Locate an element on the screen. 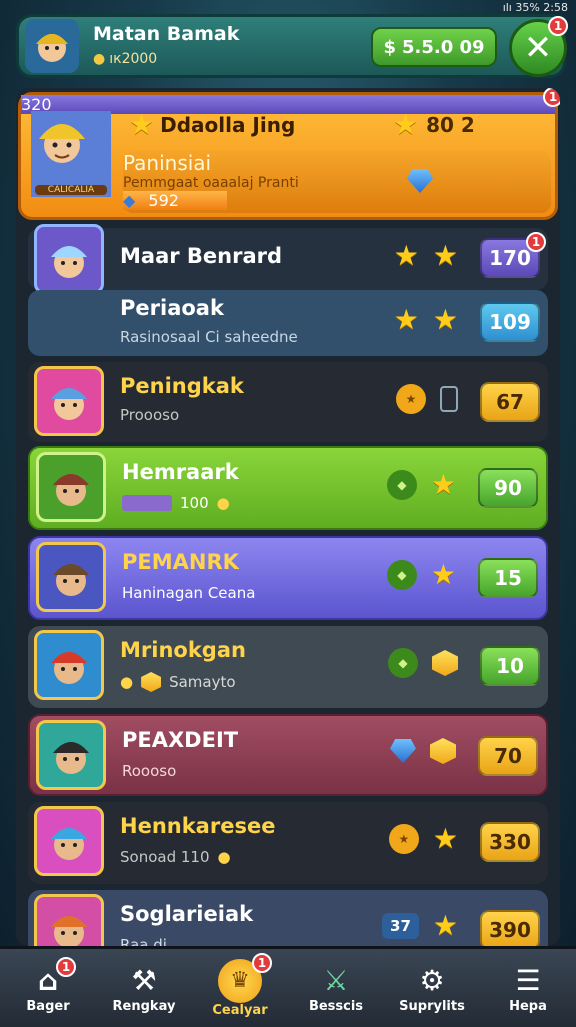 Image resolution: width=576 pixels, height=1027 pixels. leader-row: Mrinokgan ● Samayto ◆ 10 is located at coordinates (288, 667).